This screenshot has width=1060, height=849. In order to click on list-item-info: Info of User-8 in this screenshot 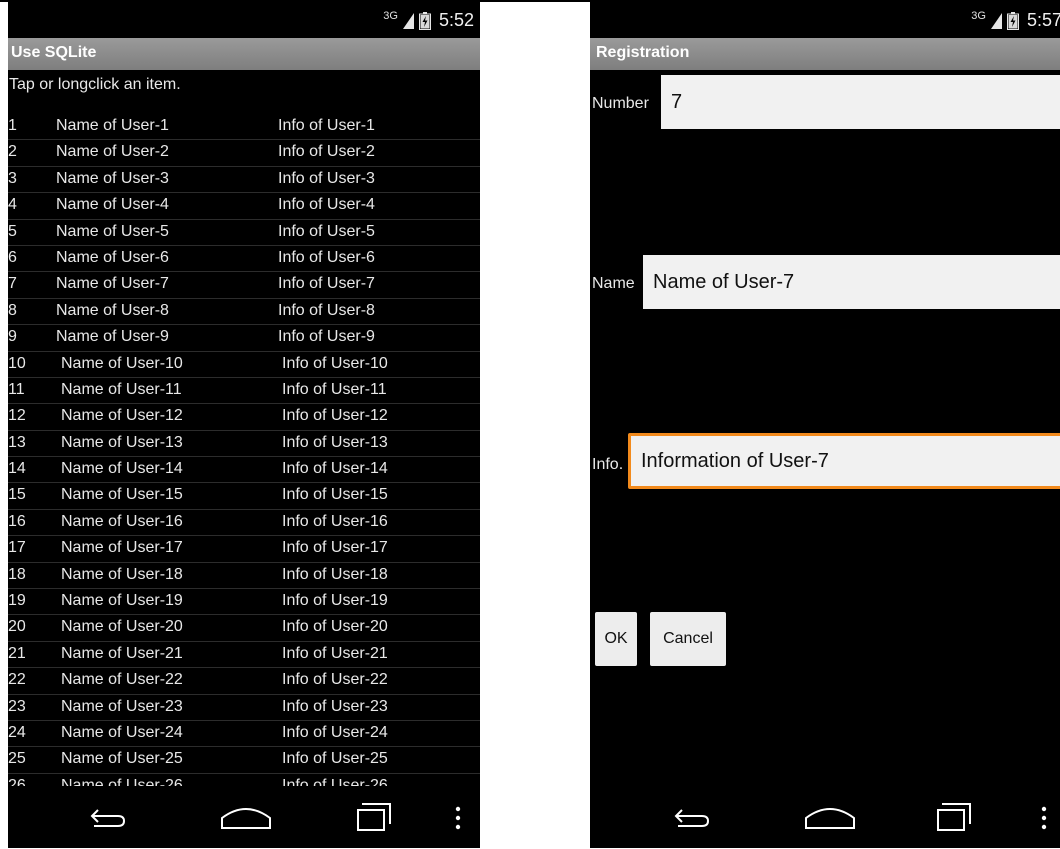, I will do `click(326, 310)`.